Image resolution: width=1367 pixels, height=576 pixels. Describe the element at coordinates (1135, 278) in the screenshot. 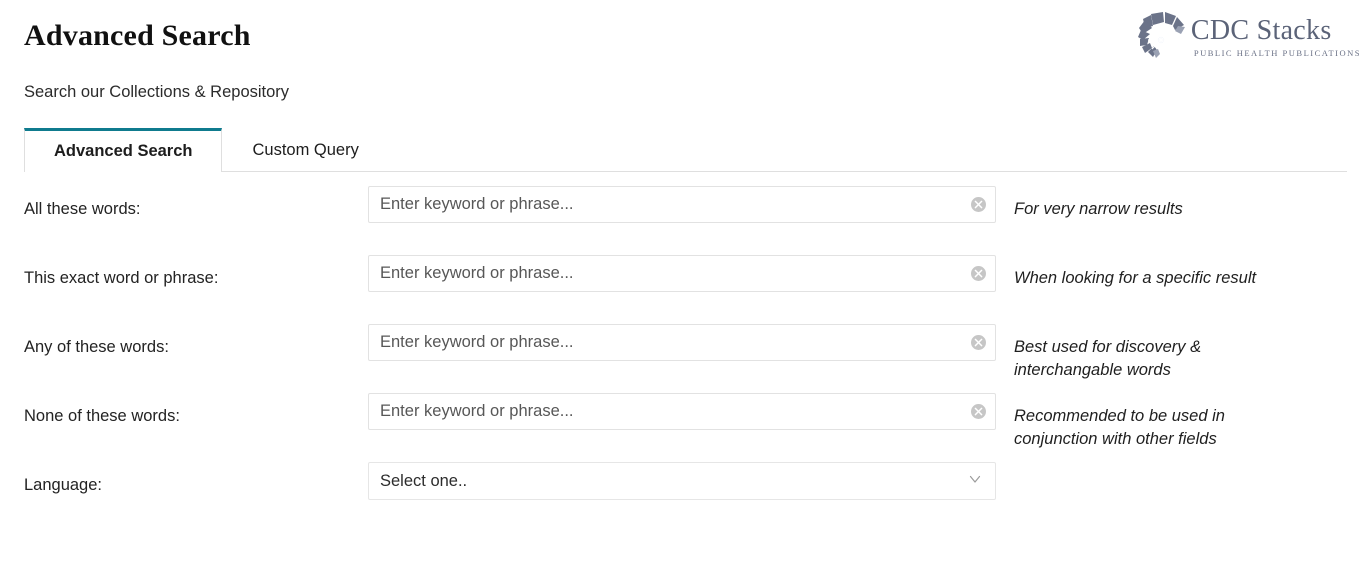

I see `field-hint: When looking for a specific result` at that location.